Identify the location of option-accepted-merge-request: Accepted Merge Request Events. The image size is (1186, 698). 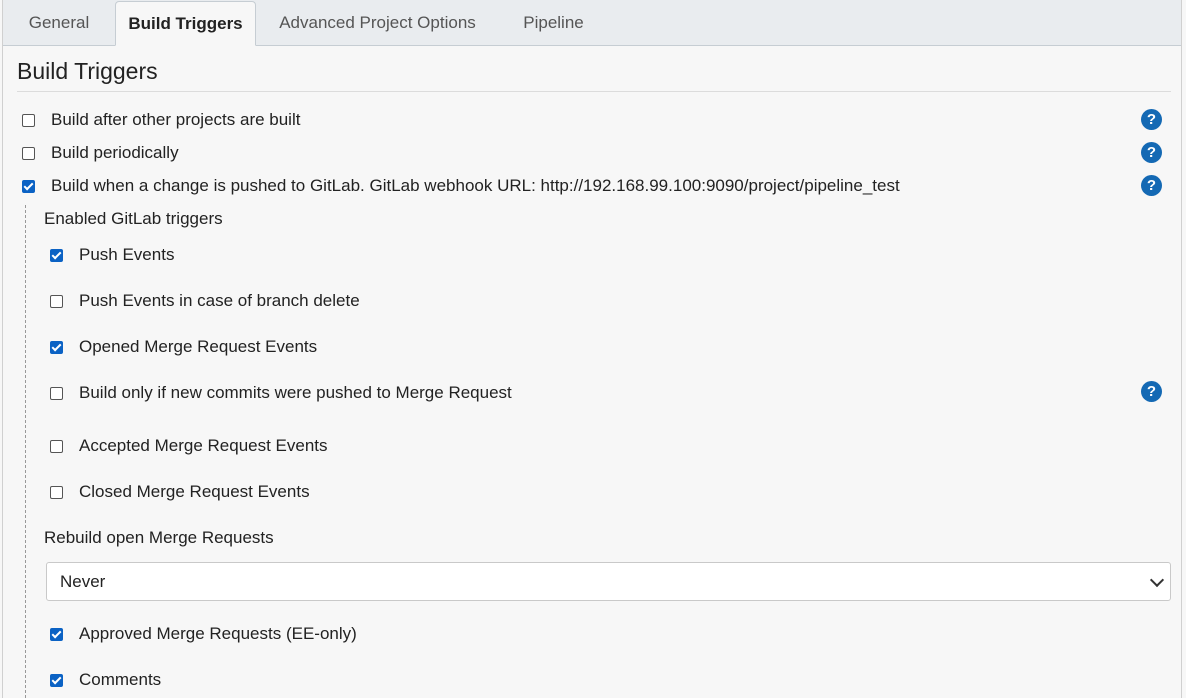
(189, 446).